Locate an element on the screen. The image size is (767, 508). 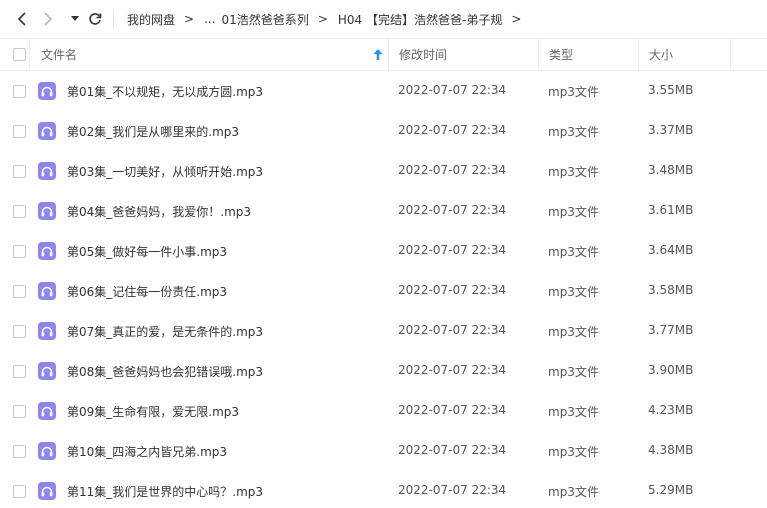
column-header-modified: 修改时间 is located at coordinates (463, 54).